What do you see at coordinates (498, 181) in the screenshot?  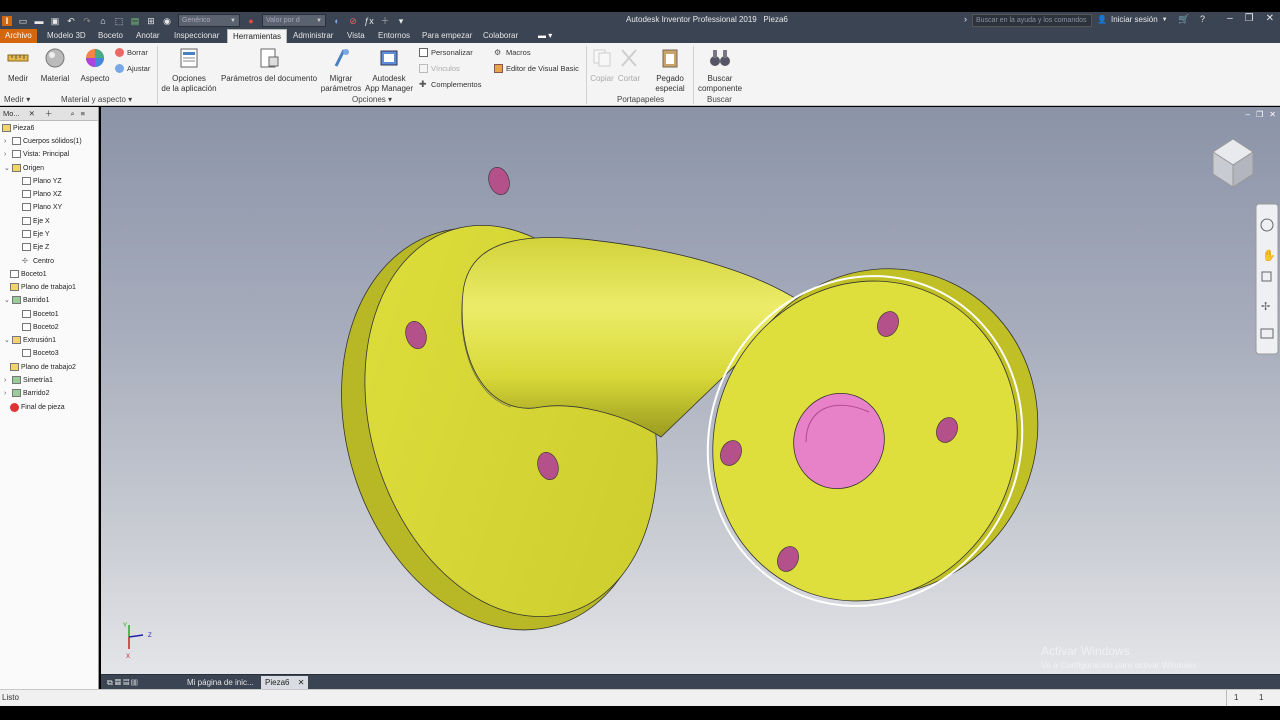 I see `bolt-hole` at bounding box center [498, 181].